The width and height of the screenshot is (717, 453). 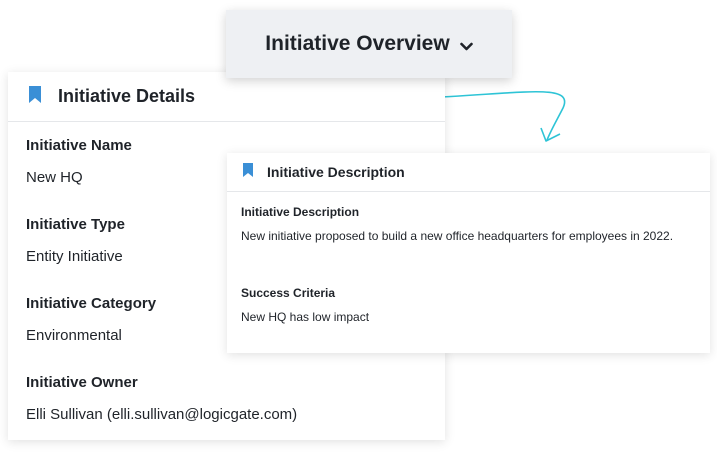 I want to click on details-card-title: Initiative Details, so click(x=127, y=96).